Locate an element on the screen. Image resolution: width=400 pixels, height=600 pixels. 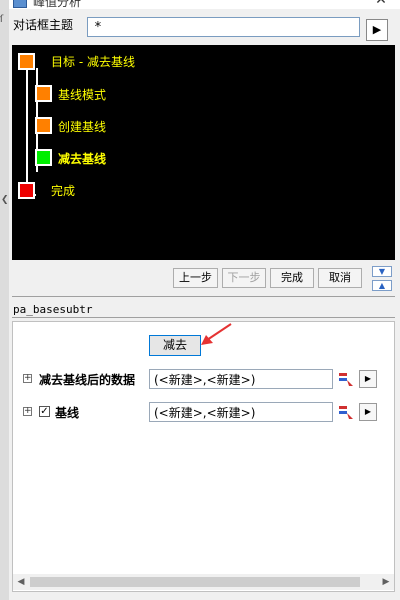
tree-label-create-baseline: 创建基线 is located at coordinates (82, 126).